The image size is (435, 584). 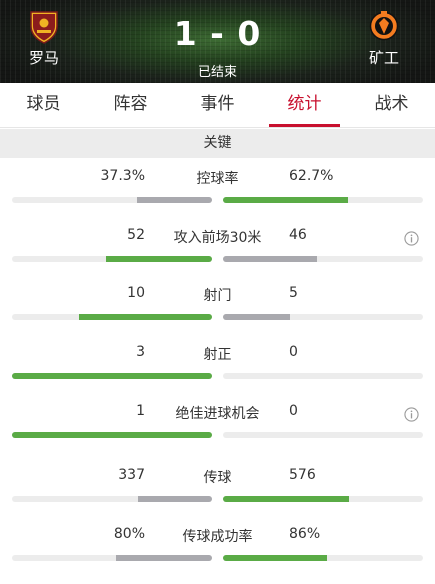 I want to click on stat-home-value: 1, so click(x=140, y=411).